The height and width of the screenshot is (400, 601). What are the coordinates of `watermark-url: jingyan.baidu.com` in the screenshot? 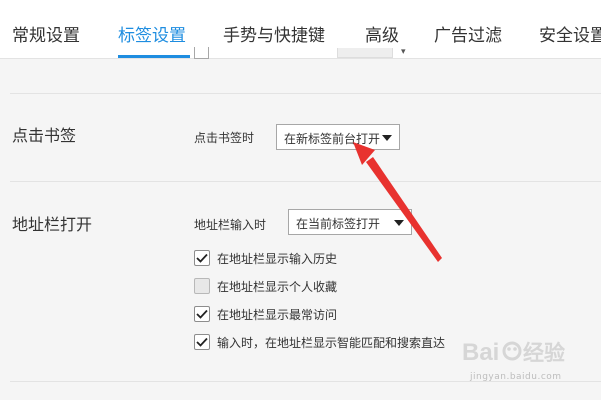 It's located at (516, 377).